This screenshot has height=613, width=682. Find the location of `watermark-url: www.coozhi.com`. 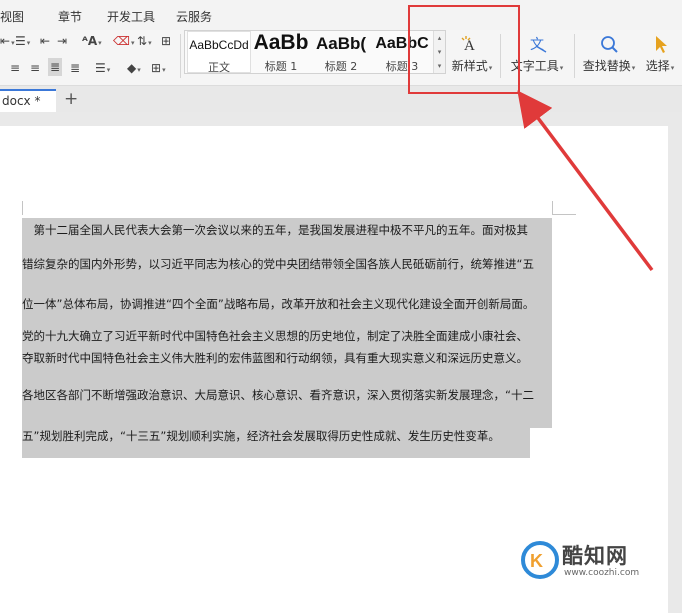

watermark-url: www.coozhi.com is located at coordinates (602, 573).